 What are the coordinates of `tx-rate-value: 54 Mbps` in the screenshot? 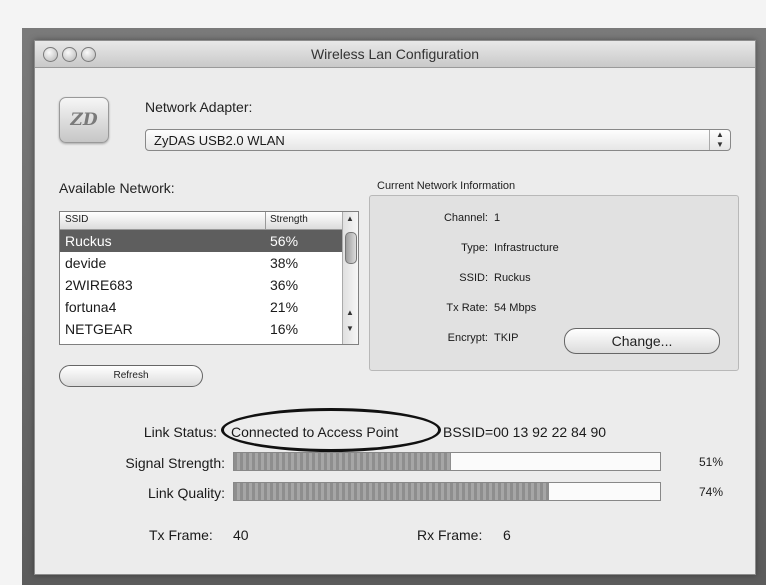 It's located at (515, 308).